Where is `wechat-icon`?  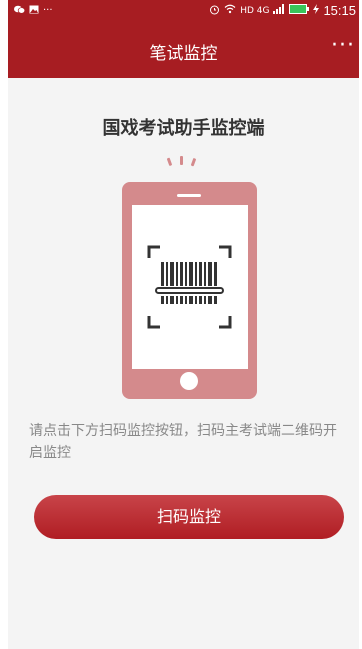
wechat-icon is located at coordinates (20, 10).